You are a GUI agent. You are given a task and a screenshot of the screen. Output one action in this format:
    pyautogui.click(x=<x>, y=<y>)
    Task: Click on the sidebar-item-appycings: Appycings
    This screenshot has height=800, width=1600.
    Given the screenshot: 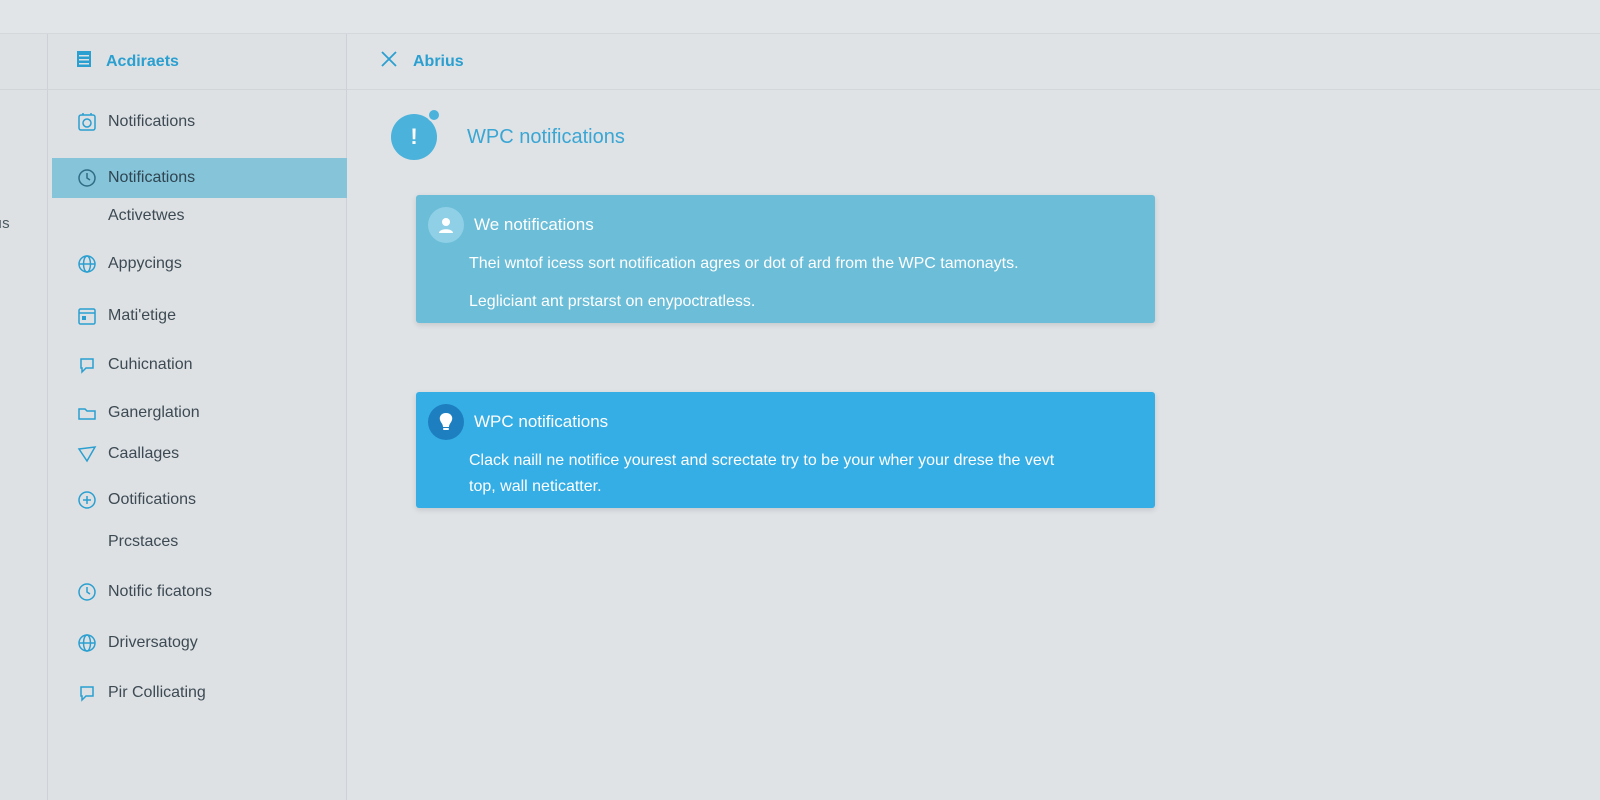 What is the action you would take?
    pyautogui.click(x=199, y=264)
    